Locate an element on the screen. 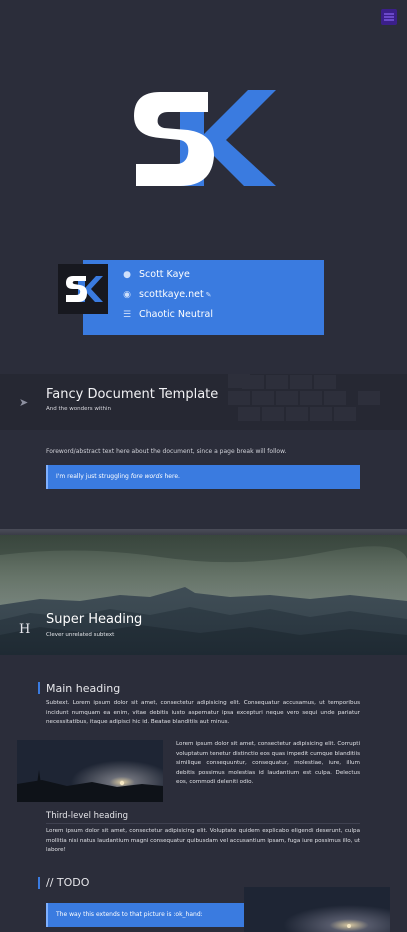  todo-heading: // TODO is located at coordinates (68, 882).